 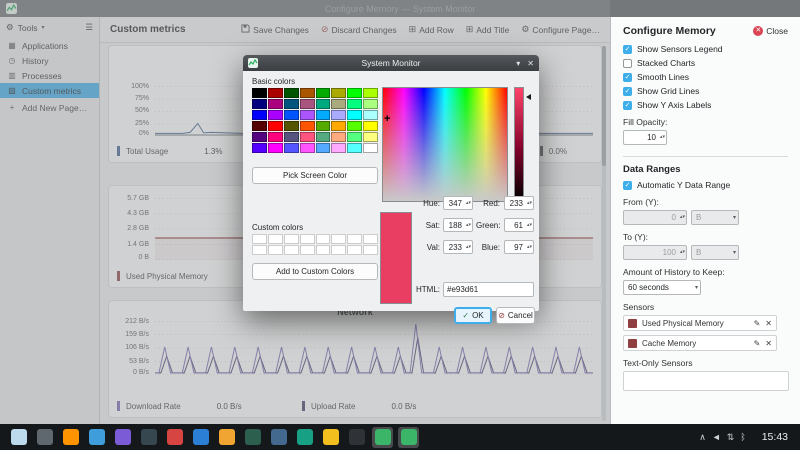 What do you see at coordinates (519, 144) in the screenshot?
I see `value-slider` at bounding box center [519, 144].